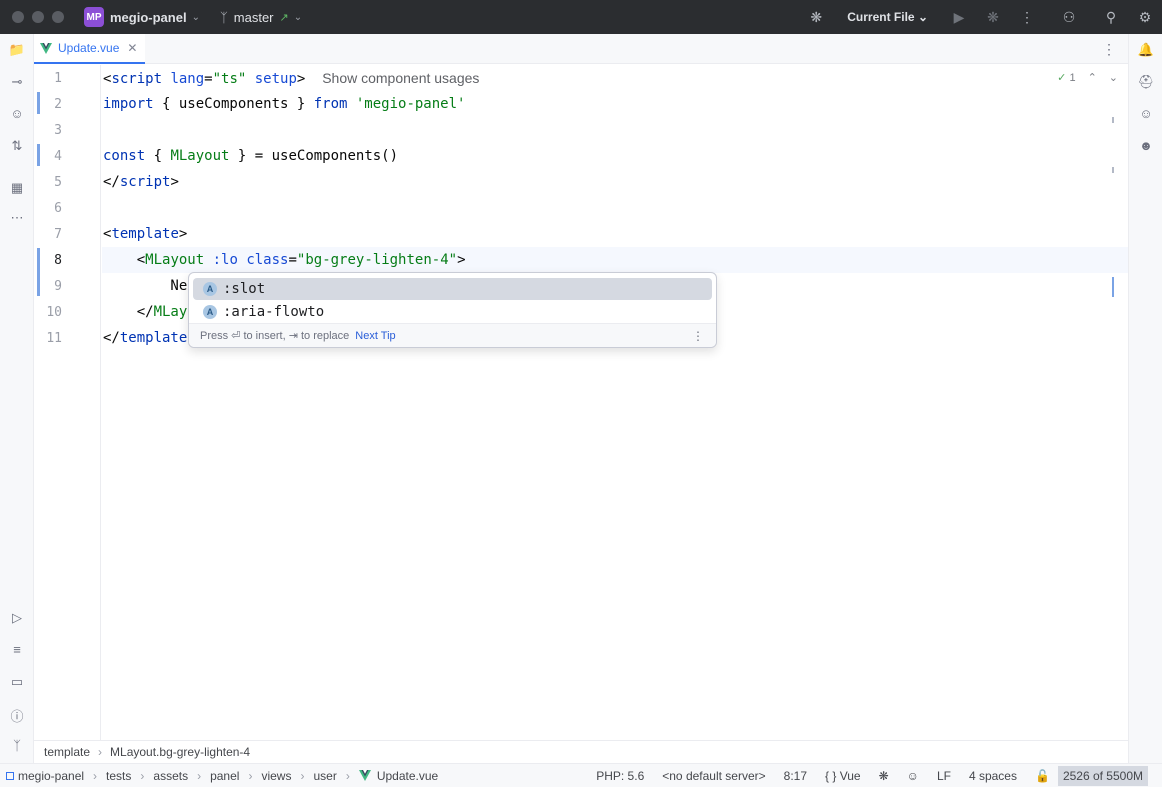 This screenshot has height=787, width=1162. Describe the element at coordinates (223, 17) in the screenshot. I see `git-branch-icon: ᛉ` at that location.